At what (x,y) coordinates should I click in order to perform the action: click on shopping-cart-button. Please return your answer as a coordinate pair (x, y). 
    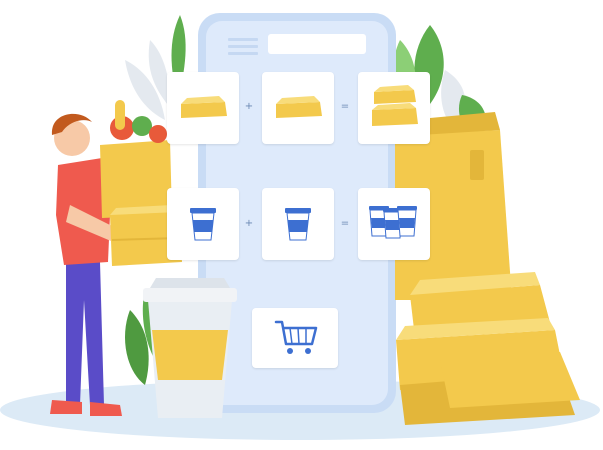
    Looking at the image, I should click on (295, 338).